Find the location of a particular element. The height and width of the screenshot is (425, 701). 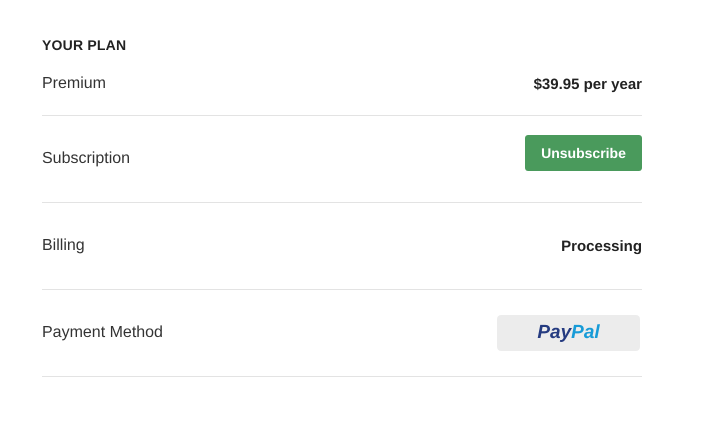

section-heading: YOUR PLAN is located at coordinates (85, 45).